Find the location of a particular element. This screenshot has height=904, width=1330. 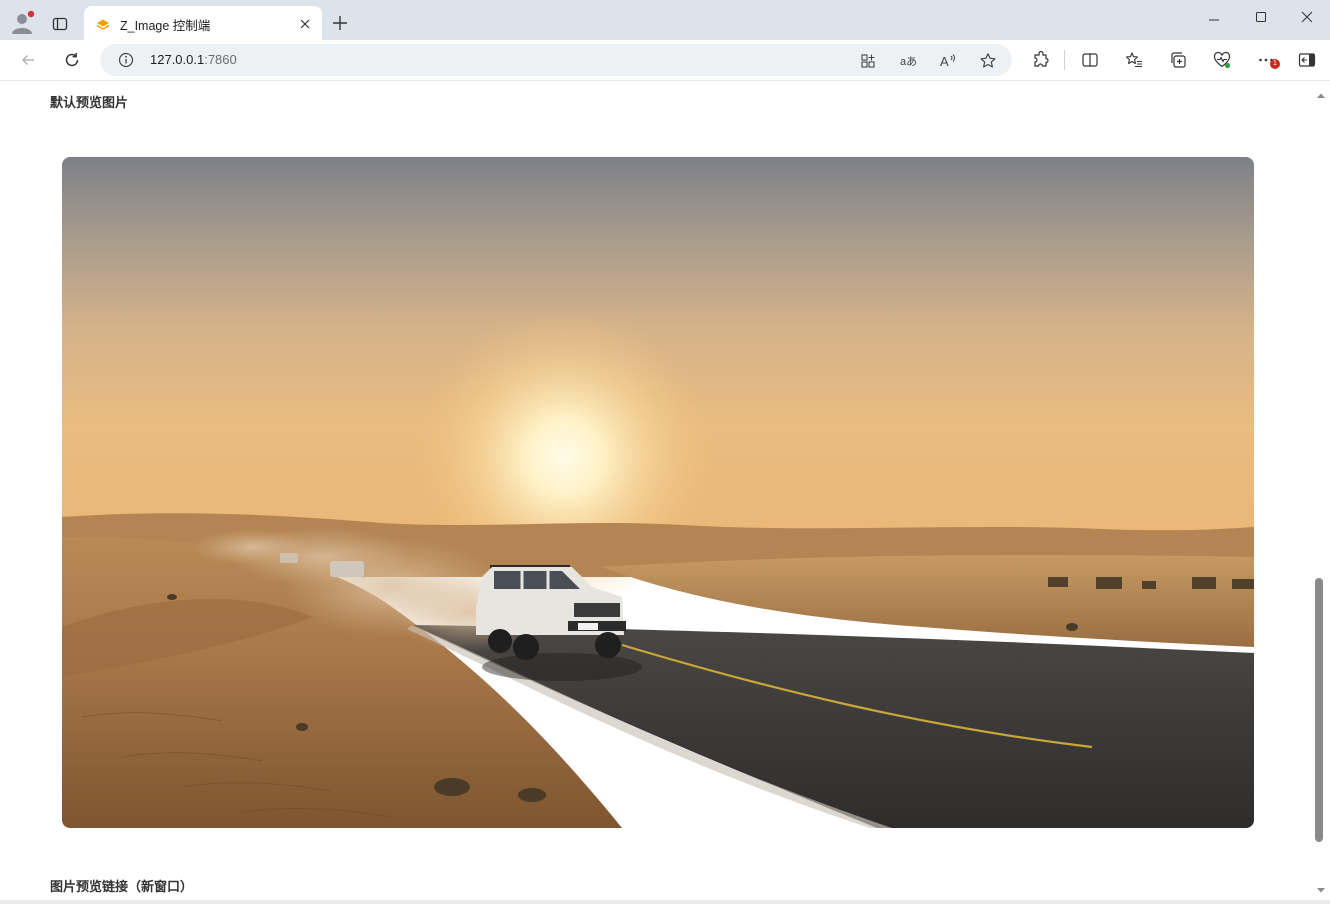

svg-text: A is located at coordinates (944, 61).